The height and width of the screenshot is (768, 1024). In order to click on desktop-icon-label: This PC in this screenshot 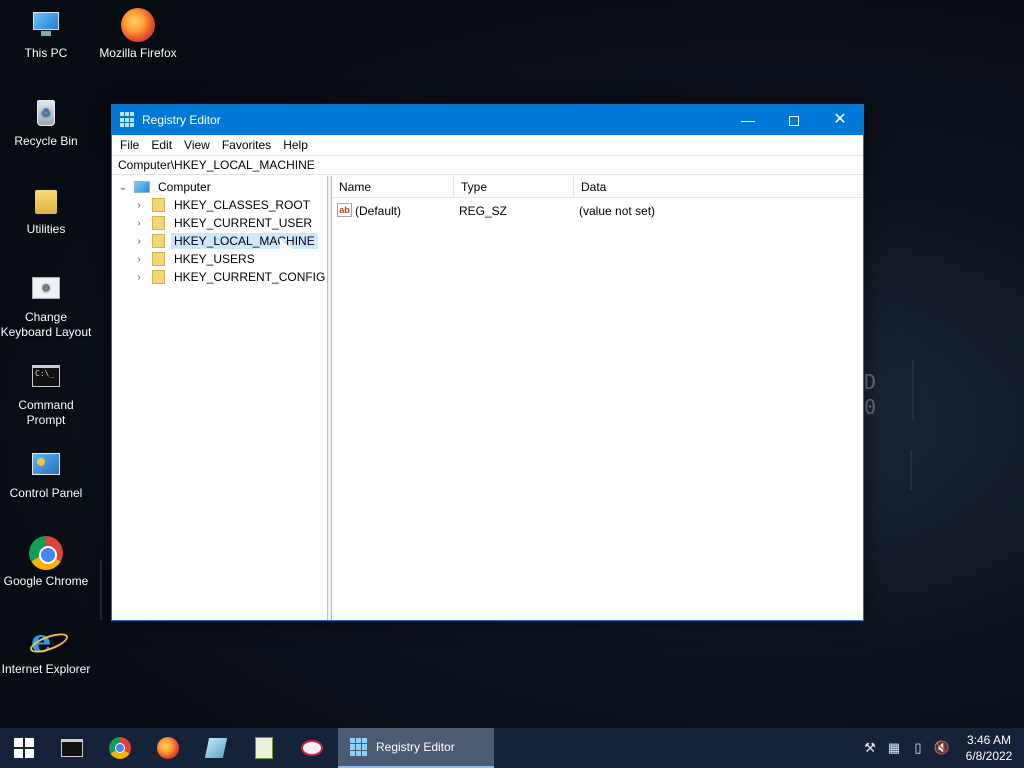, I will do `click(46, 53)`.